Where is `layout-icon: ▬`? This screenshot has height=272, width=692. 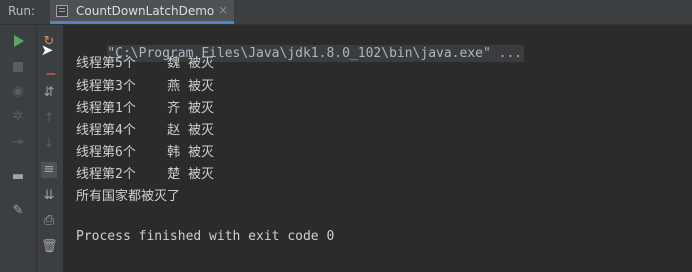 layout-icon: ▬ is located at coordinates (18, 177).